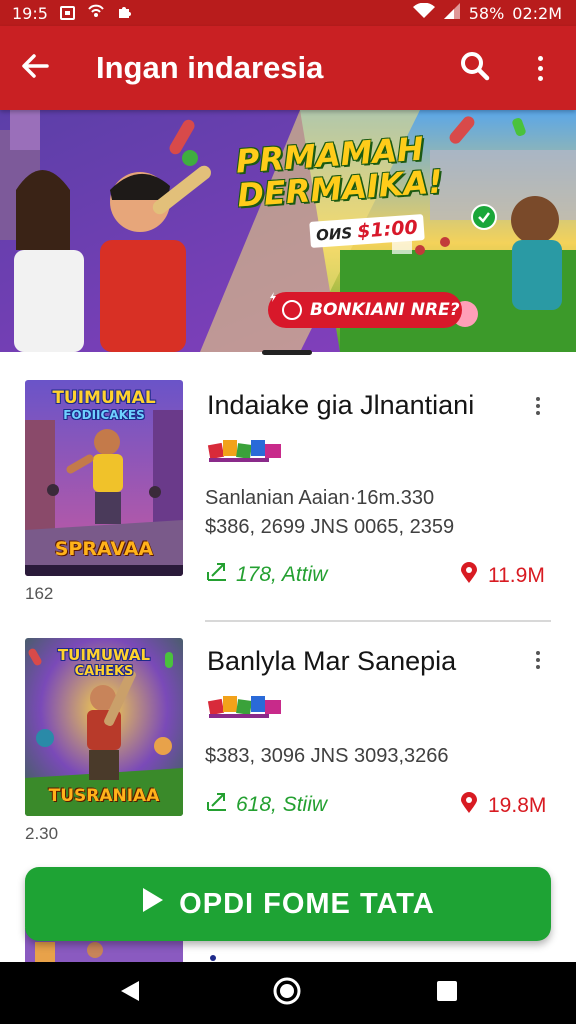  I want to click on play-icon, so click(153, 904).